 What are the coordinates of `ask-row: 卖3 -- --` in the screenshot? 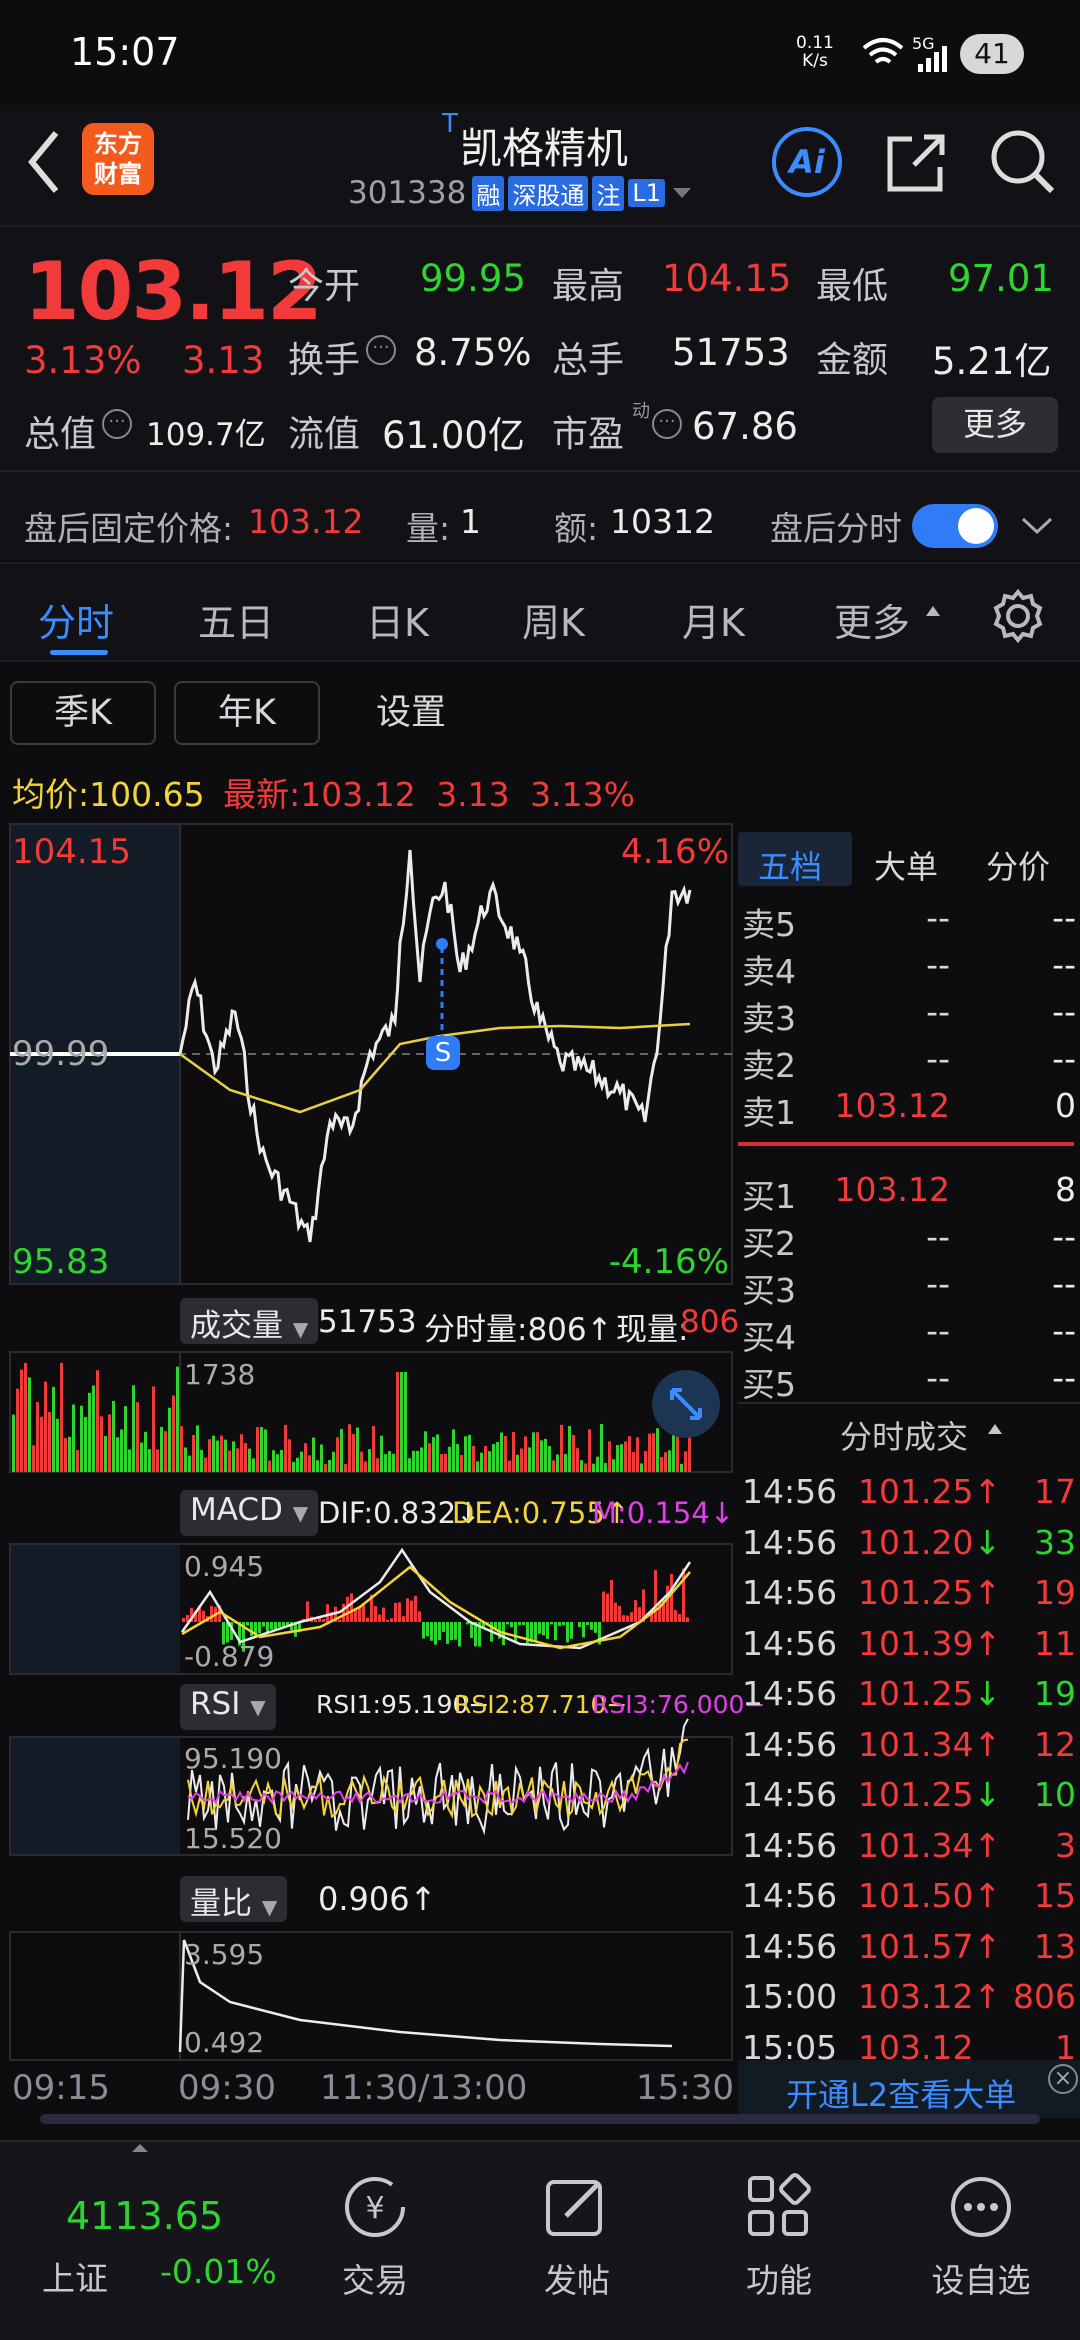 It's located at (909, 1015).